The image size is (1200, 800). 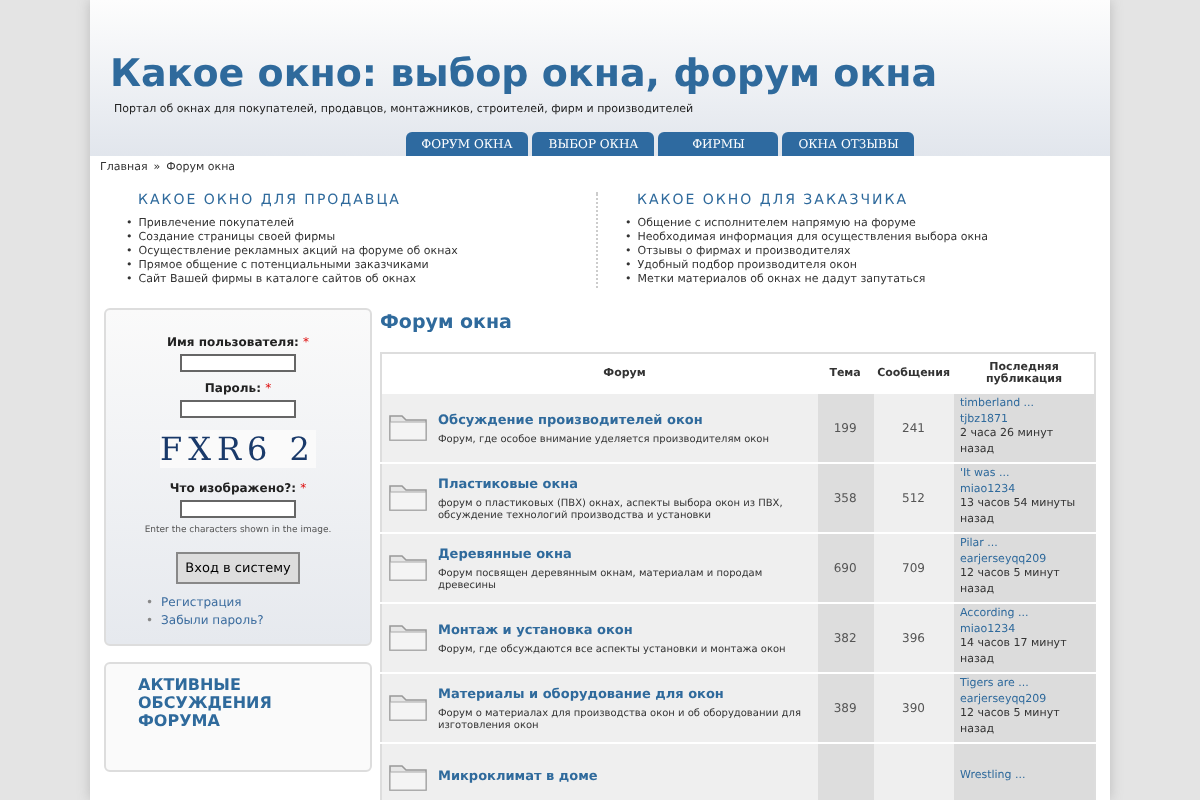 I want to click on page-title: Форум окна, so click(x=447, y=323).